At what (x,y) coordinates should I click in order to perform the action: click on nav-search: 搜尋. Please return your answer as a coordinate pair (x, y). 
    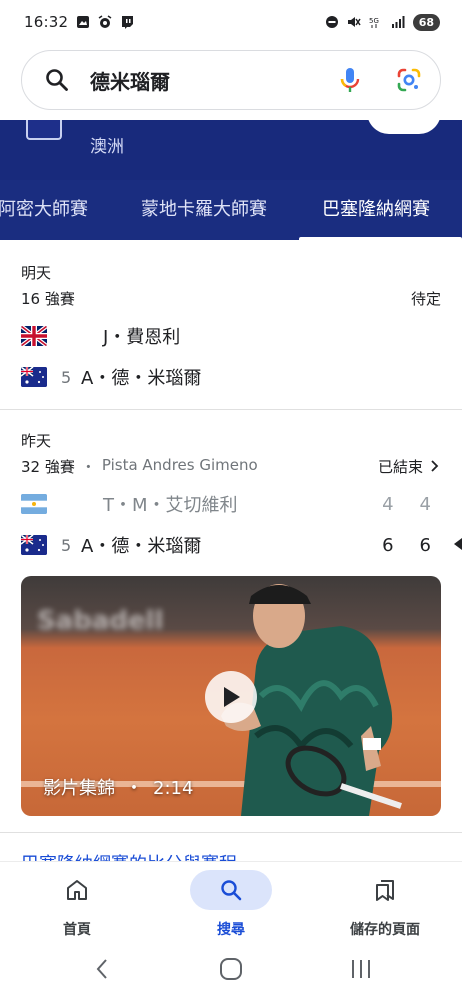
    Looking at the image, I should click on (231, 903).